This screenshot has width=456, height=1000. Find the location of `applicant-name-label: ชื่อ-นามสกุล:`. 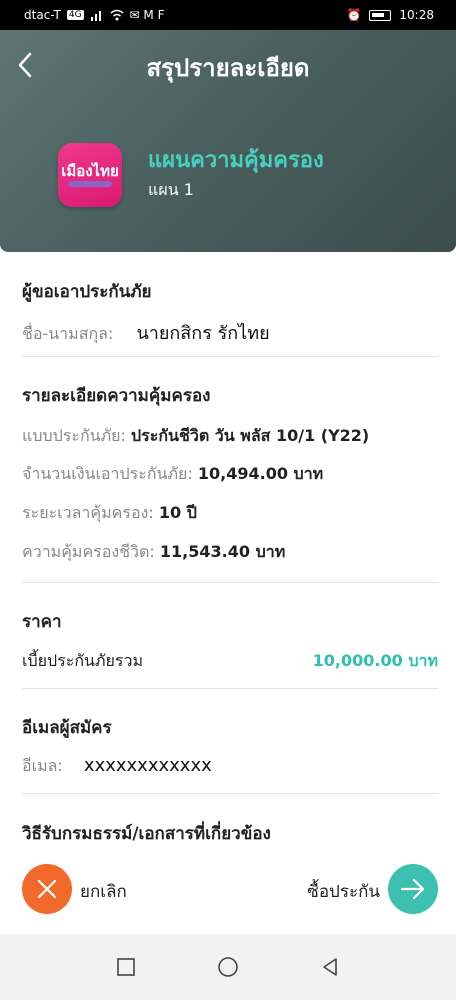

applicant-name-label: ชื่อ-นามสกุล: is located at coordinates (68, 333).